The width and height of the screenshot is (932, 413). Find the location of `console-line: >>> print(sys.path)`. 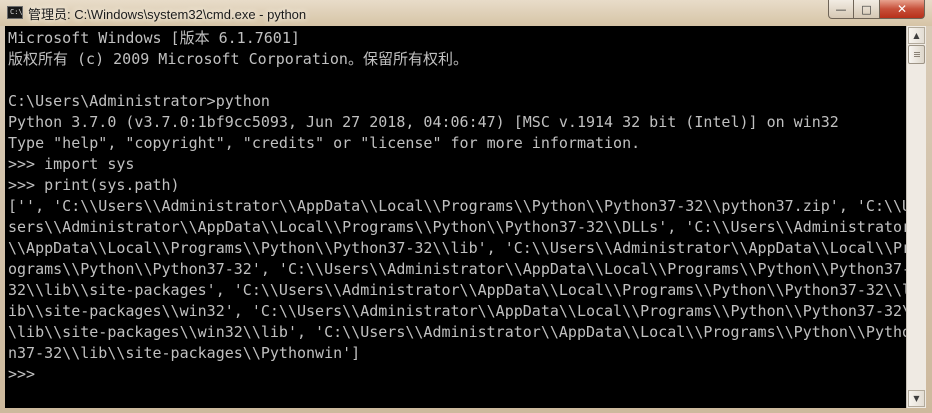

console-line: >>> print(sys.path) is located at coordinates (94, 185).